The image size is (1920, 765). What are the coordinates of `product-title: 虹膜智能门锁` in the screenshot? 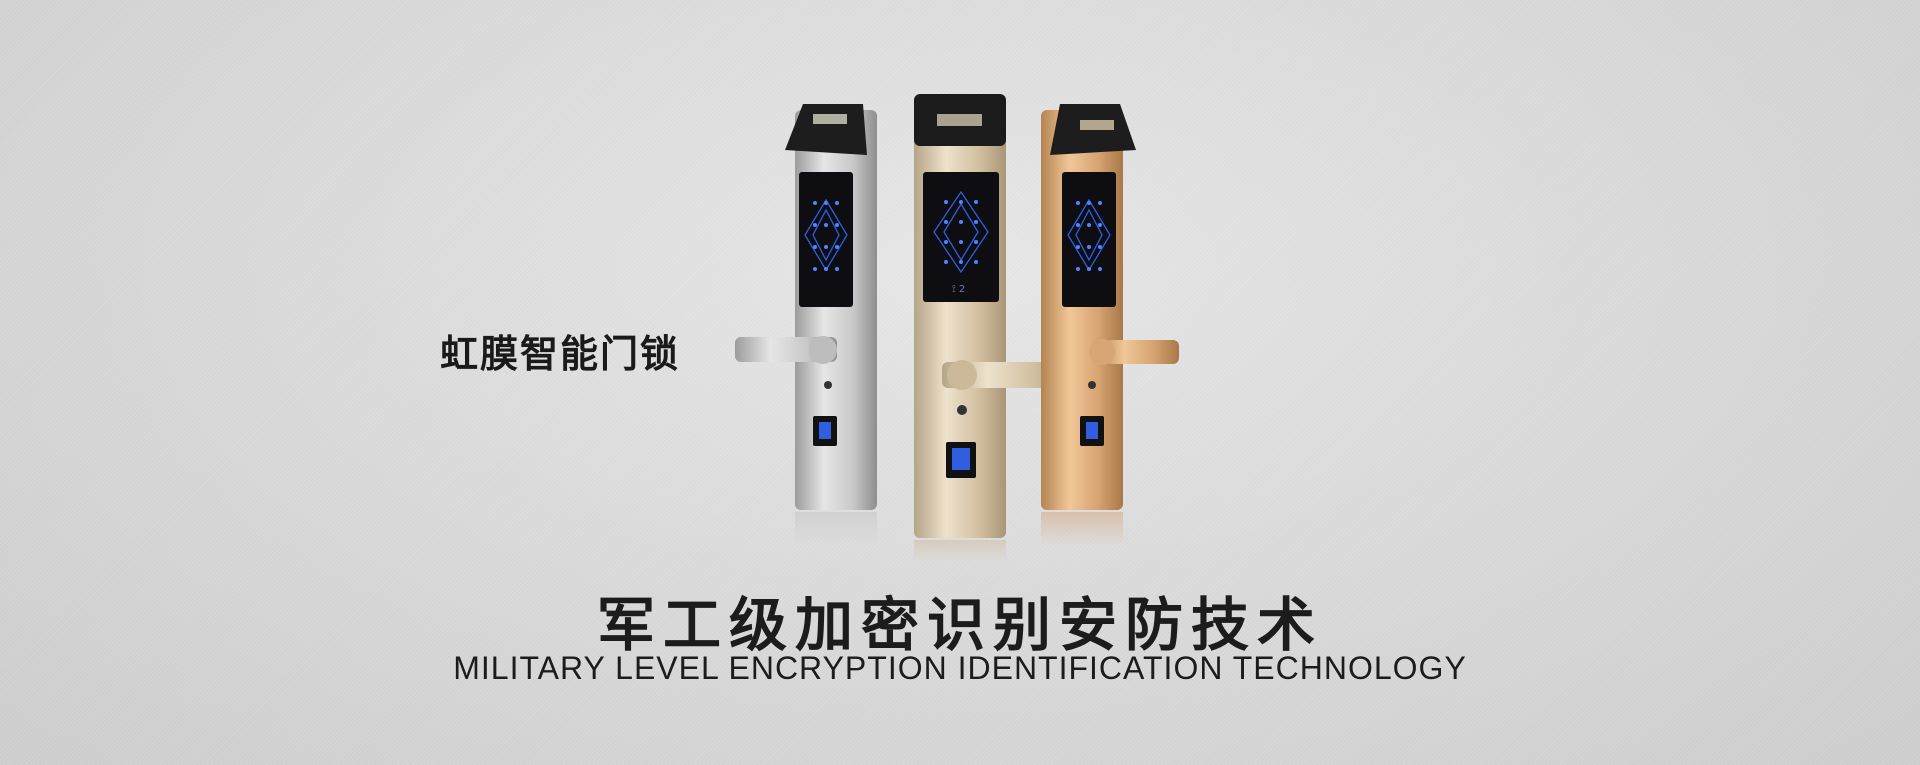 It's located at (560, 354).